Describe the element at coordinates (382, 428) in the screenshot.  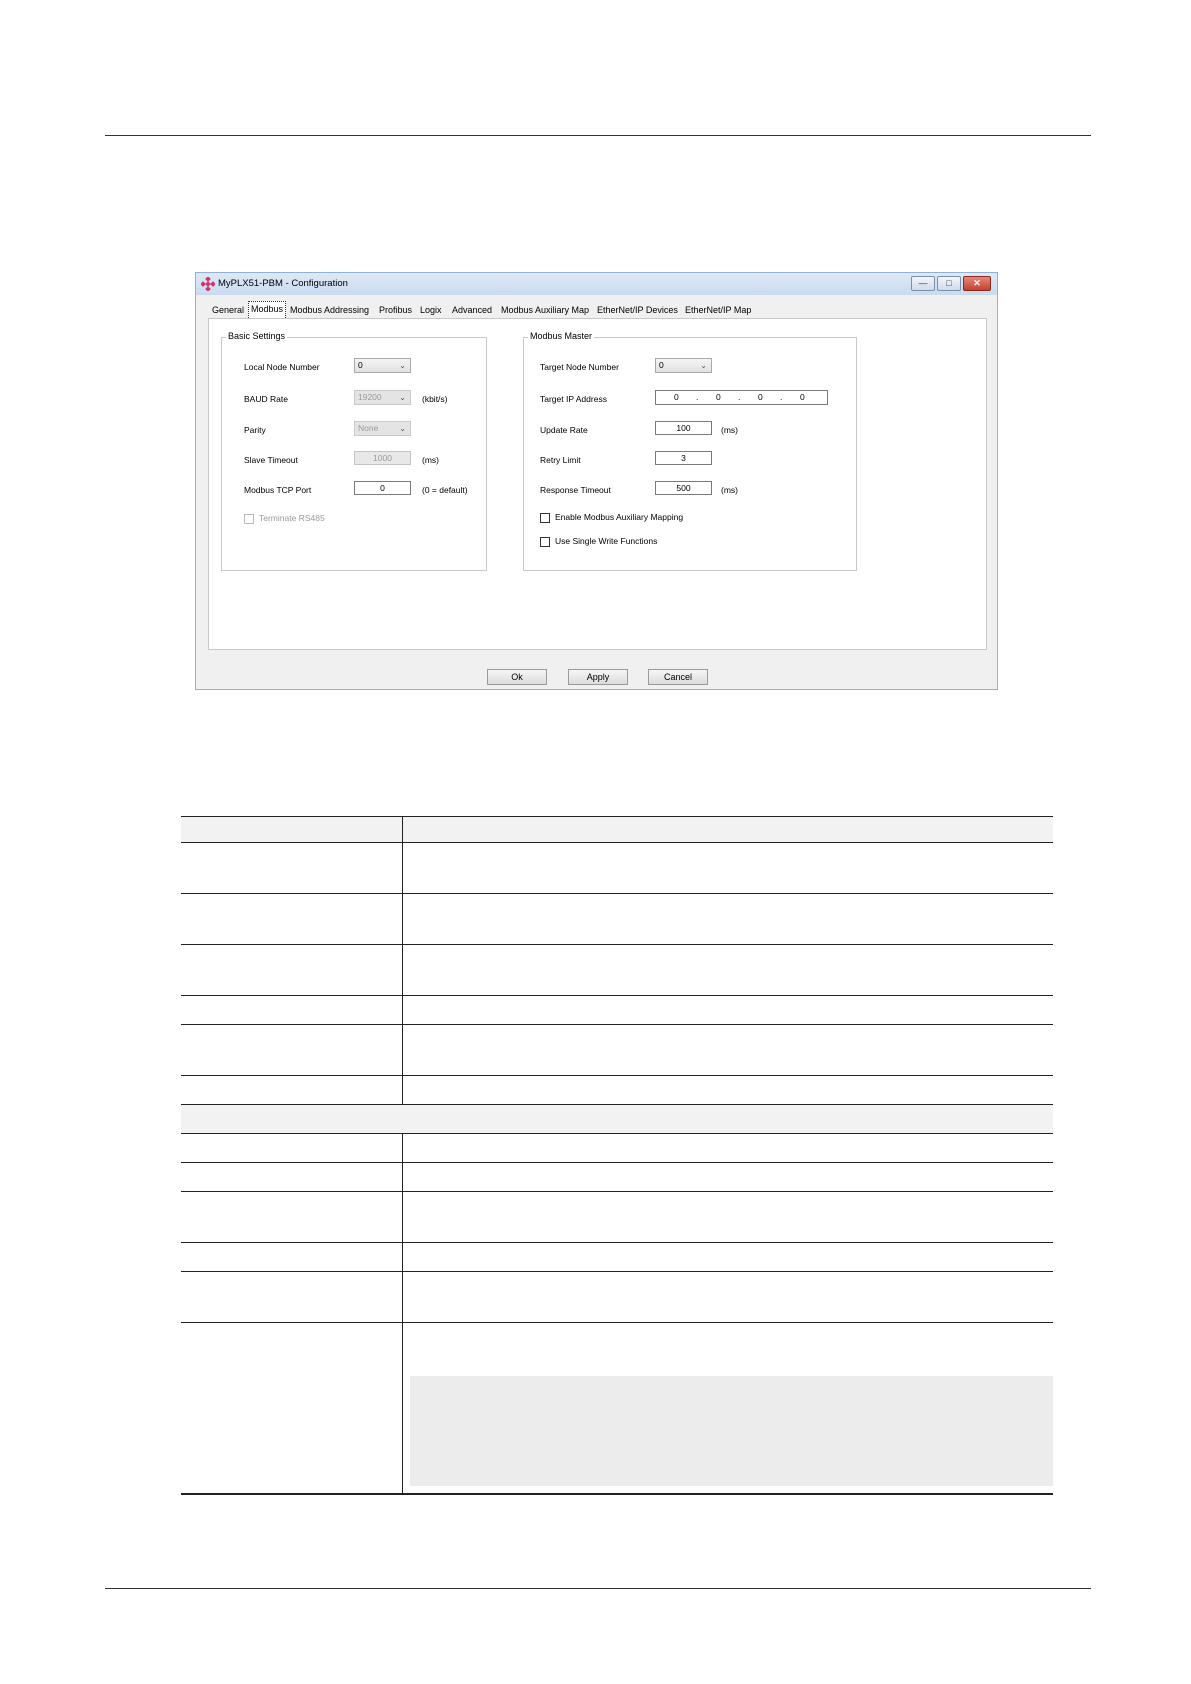
I see `parity-select: None ⌄` at that location.